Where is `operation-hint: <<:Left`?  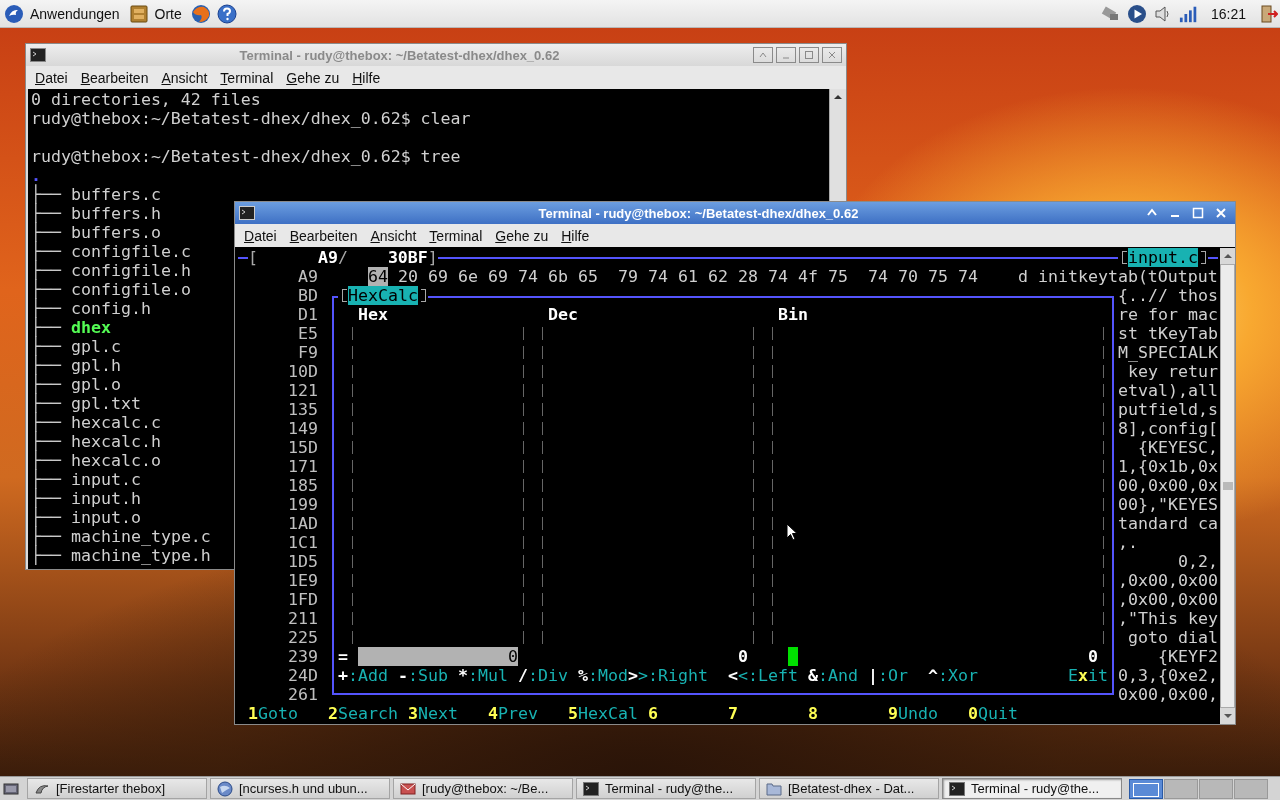 operation-hint: <<:Left is located at coordinates (763, 675).